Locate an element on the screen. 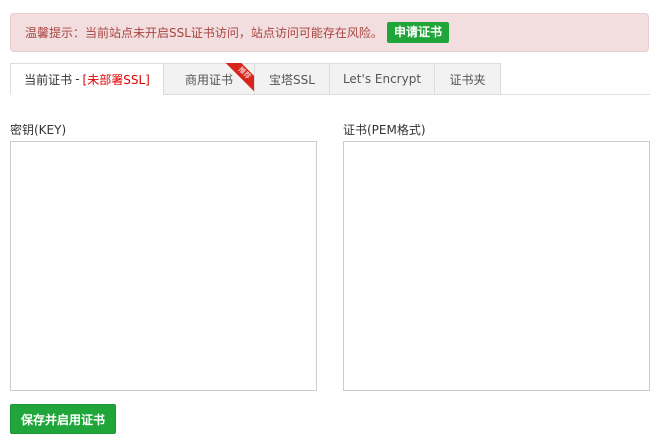 The image size is (659, 440). tab-current-certificate: 当前证书 - [未部署SSL] is located at coordinates (87, 79).